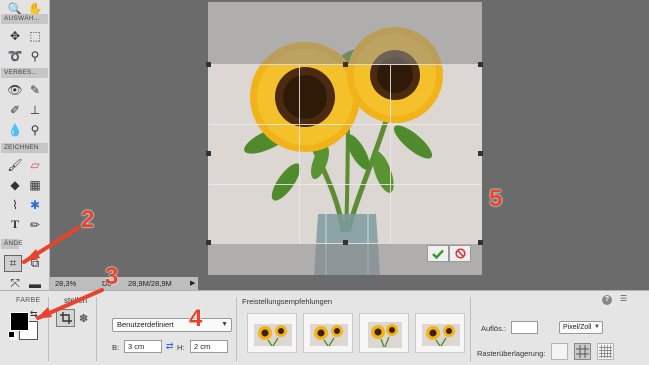 The image size is (649, 365). I want to click on annotation-number: 3, so click(112, 276).